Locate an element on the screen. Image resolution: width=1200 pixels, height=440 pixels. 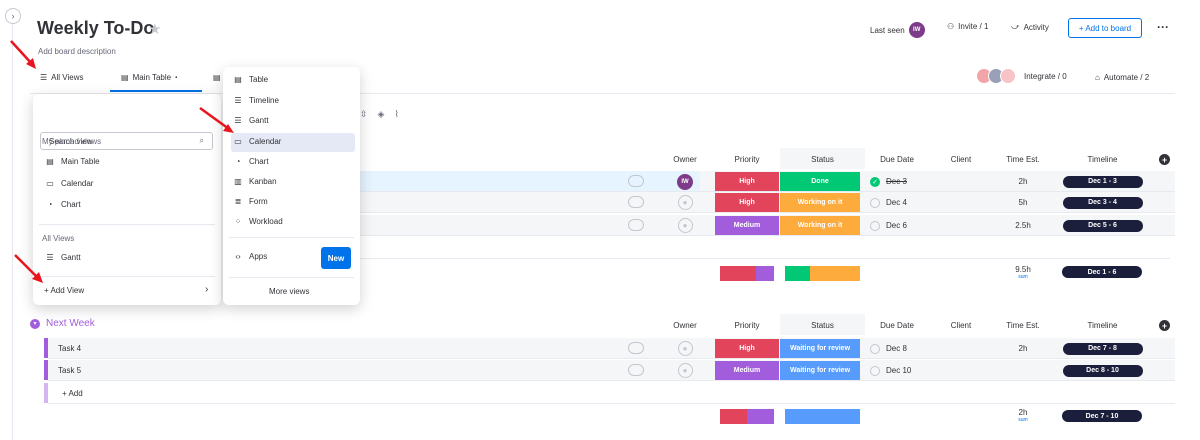
integration-logo-icon is located at coordinates (1008, 76).